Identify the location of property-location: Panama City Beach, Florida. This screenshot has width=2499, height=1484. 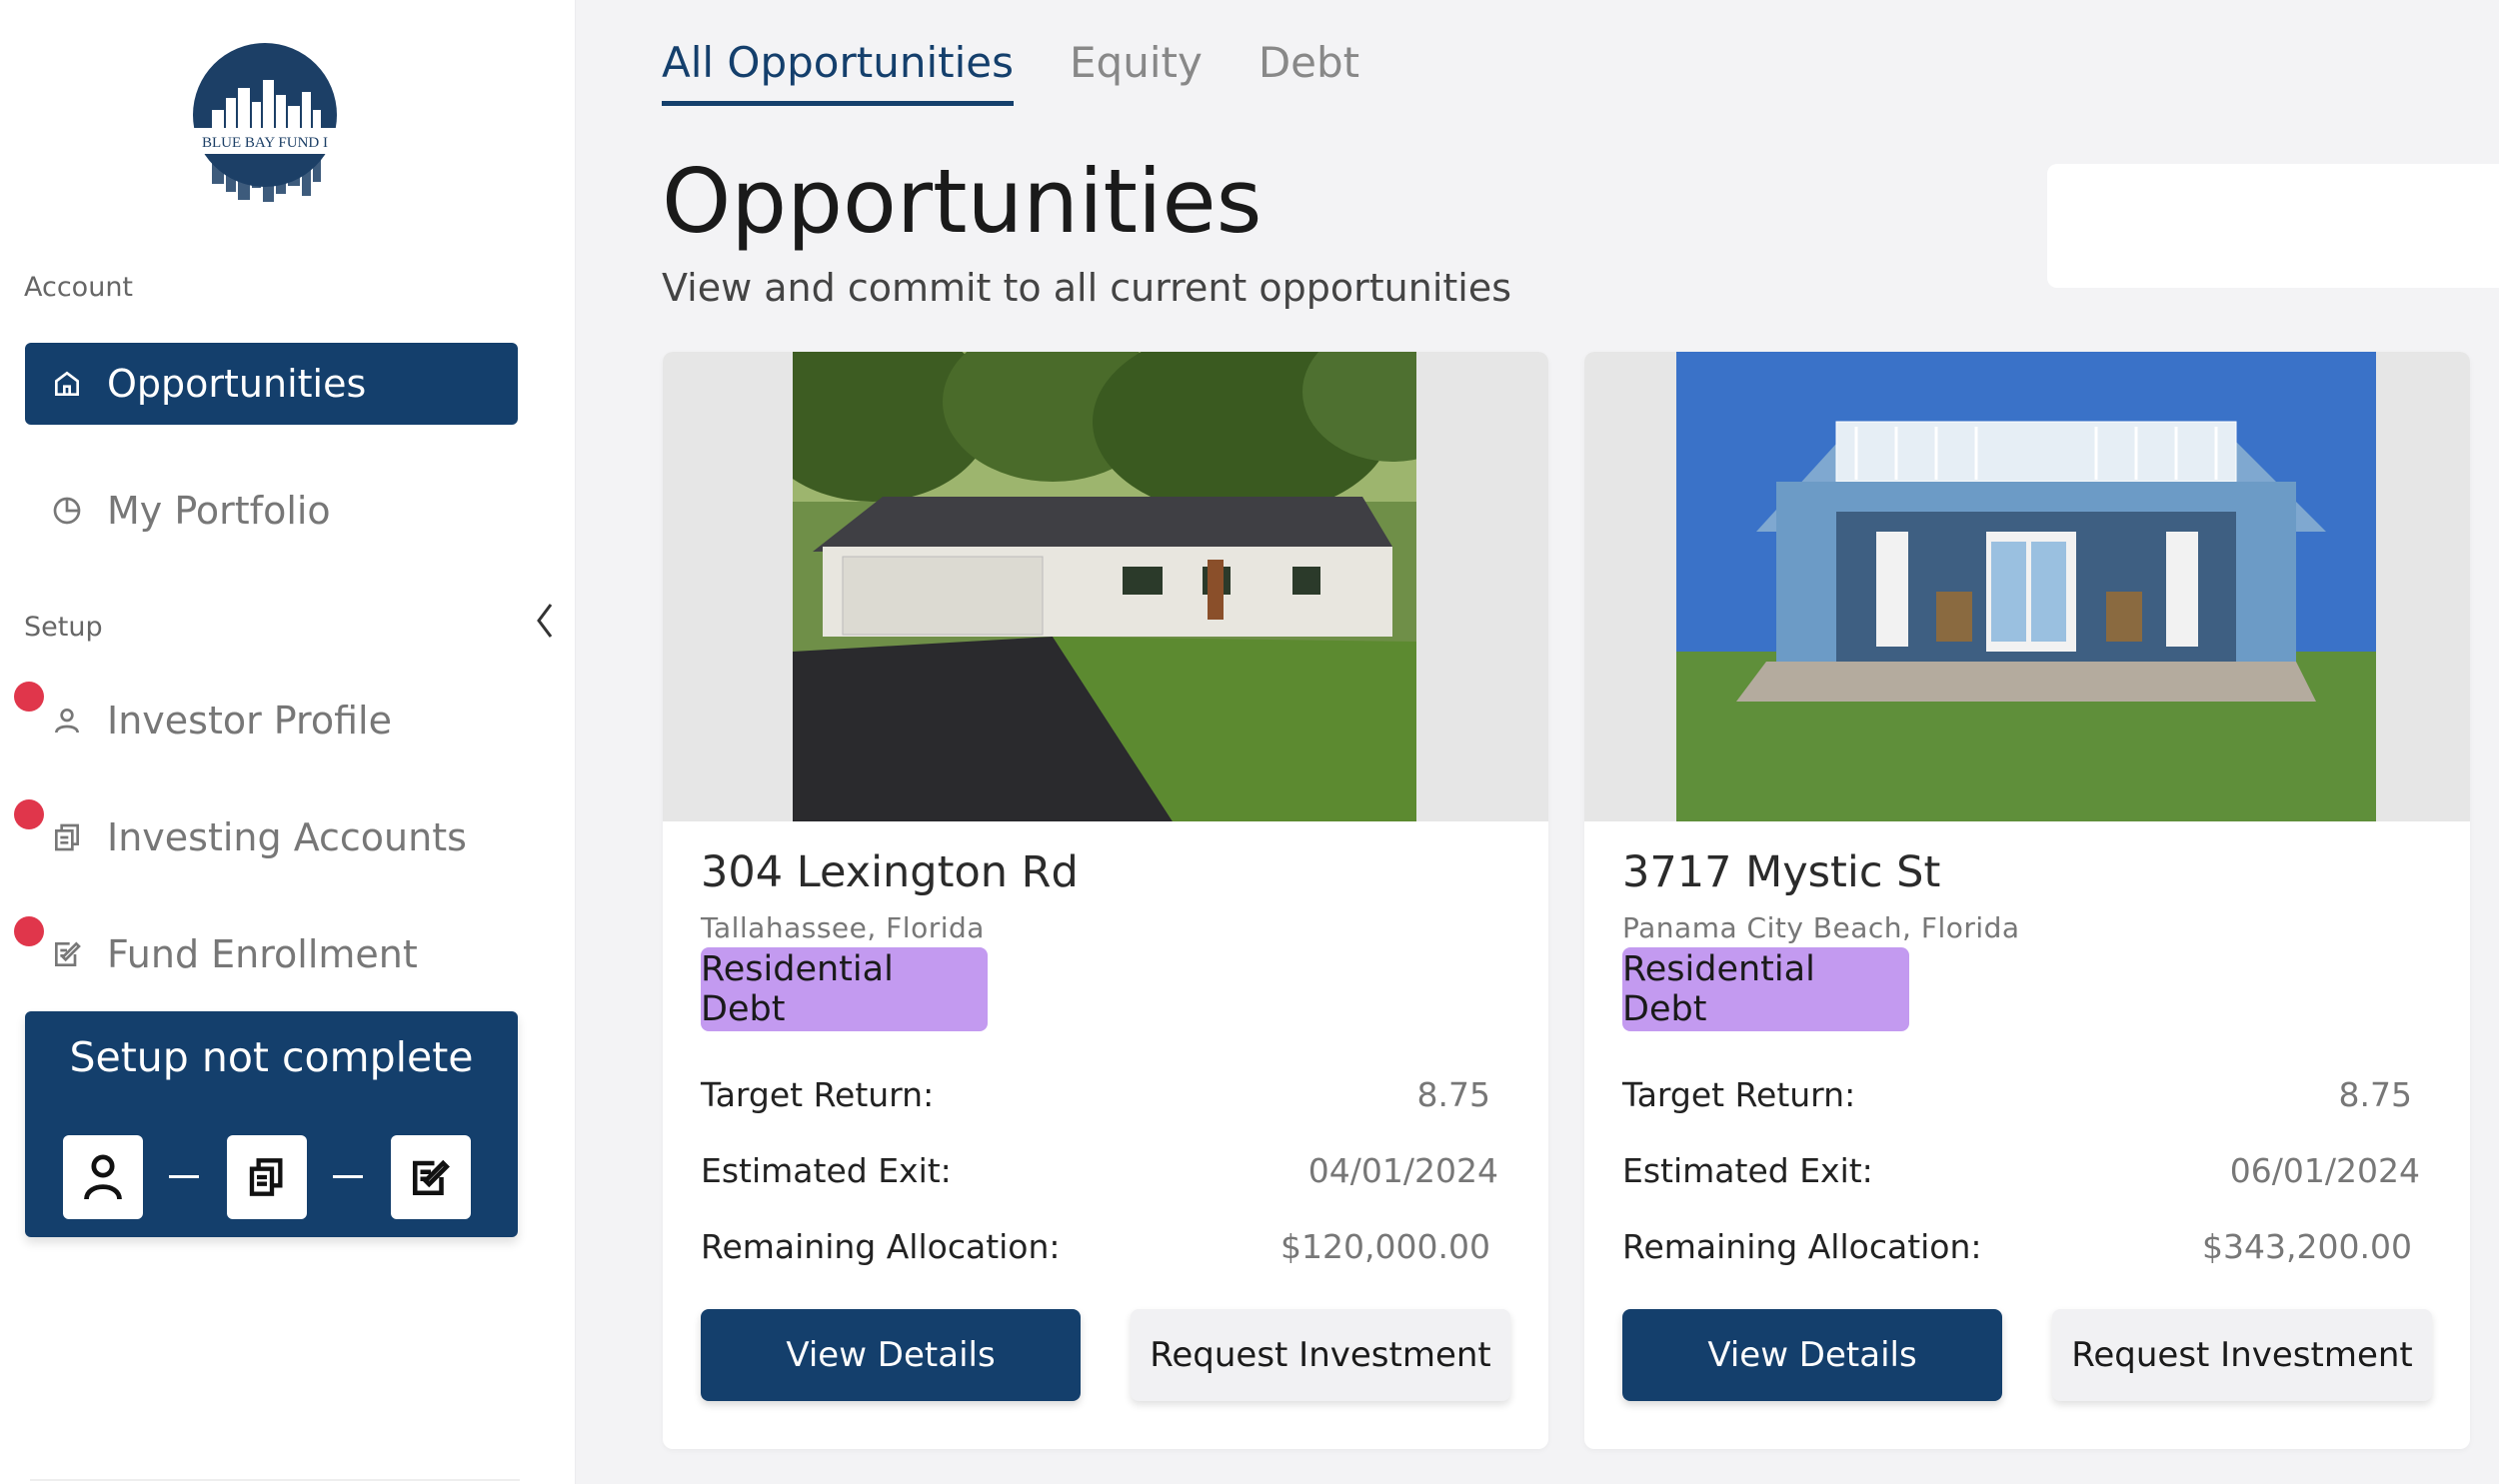
(1821, 927).